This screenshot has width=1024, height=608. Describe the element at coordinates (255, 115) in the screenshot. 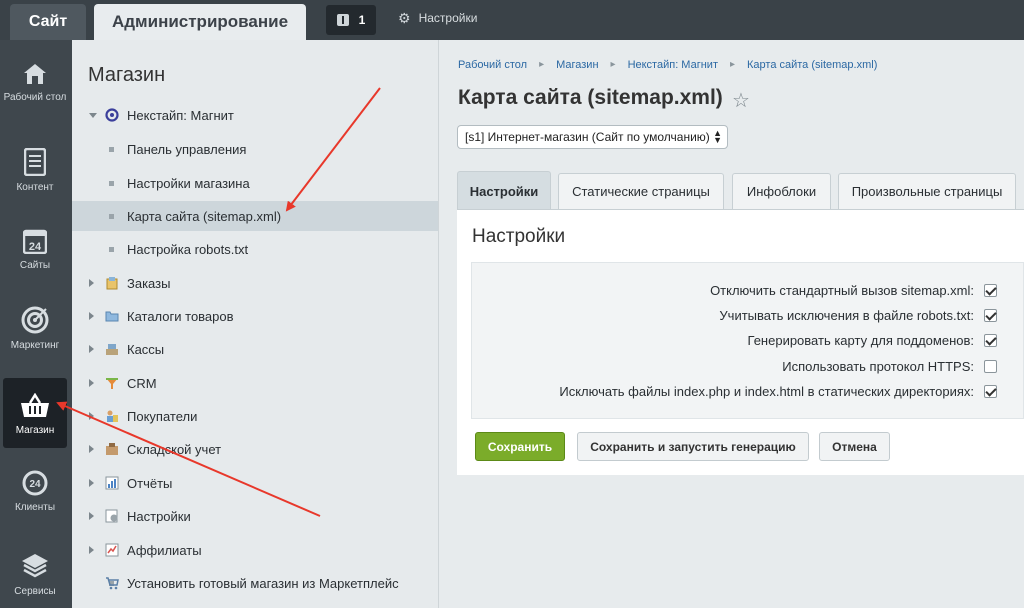

I see `menu-item-nextype-magnet: Некстайп: Магнит` at that location.